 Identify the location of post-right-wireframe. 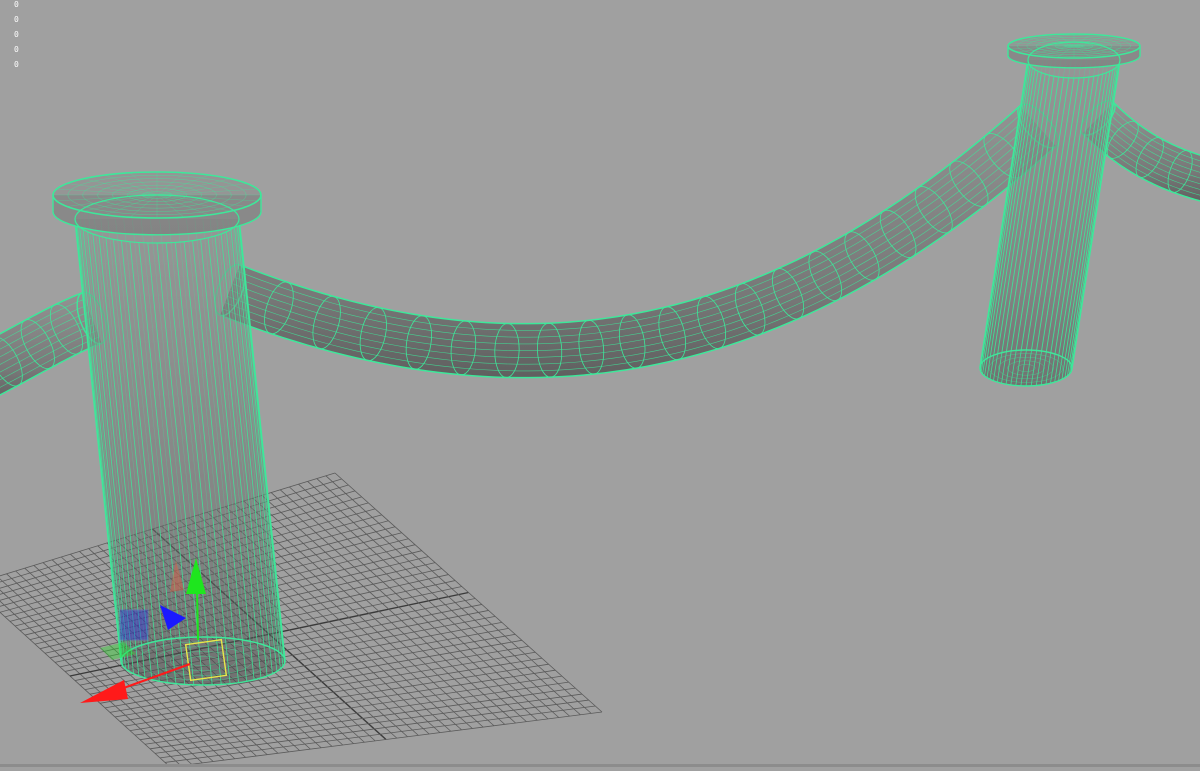
(1060, 210).